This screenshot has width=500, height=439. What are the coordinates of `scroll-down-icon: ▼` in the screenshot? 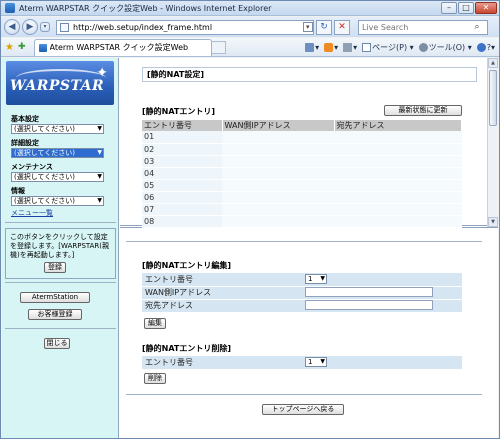 It's located at (493, 222).